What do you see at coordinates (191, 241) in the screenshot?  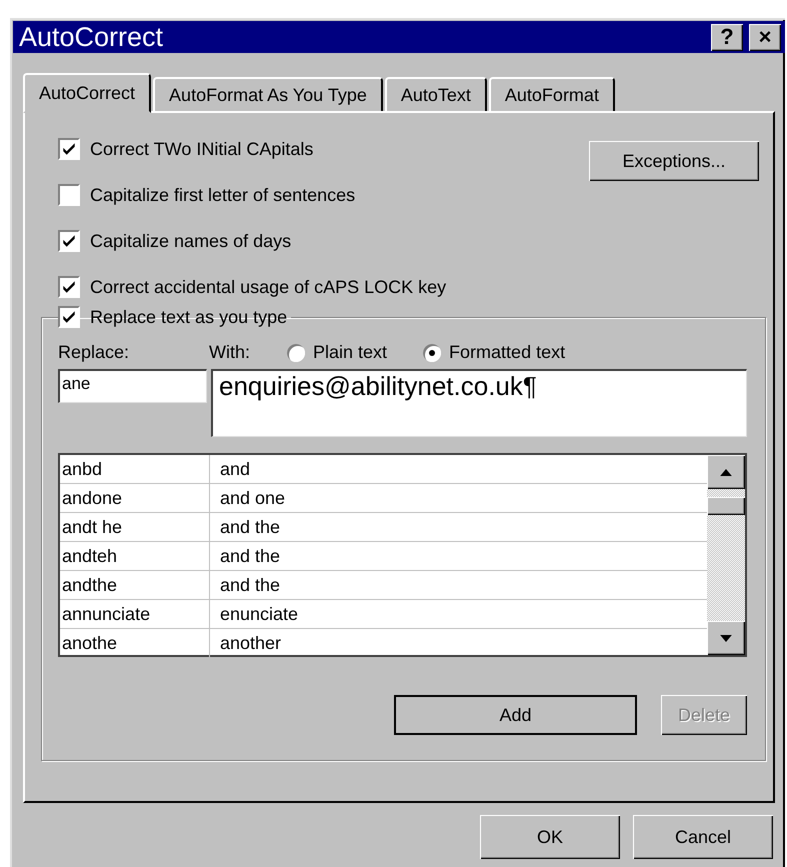 I see `checkbox-label: Capitalize names of days` at bounding box center [191, 241].